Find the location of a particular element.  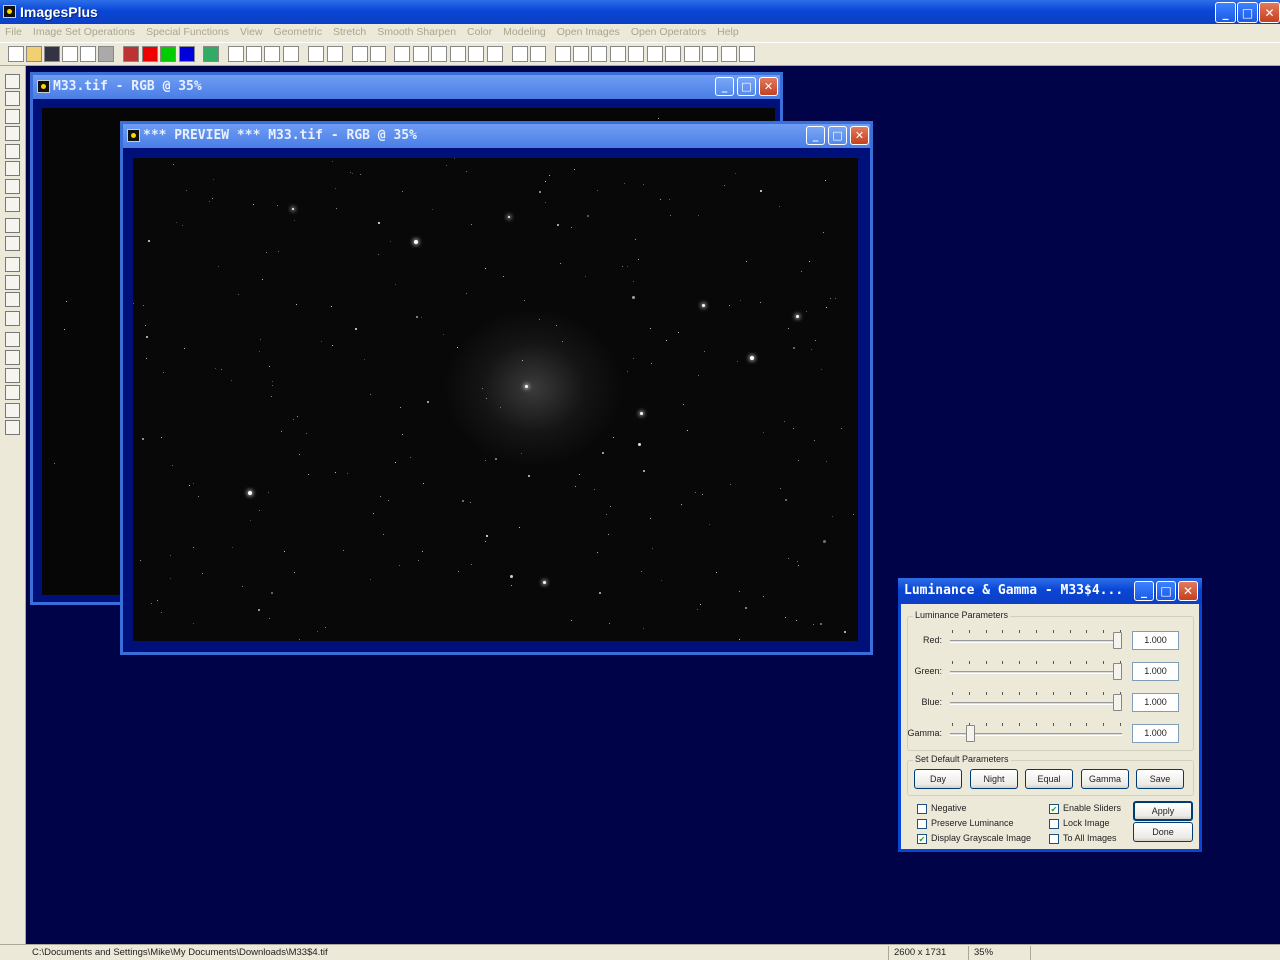

preset-button-save: Save is located at coordinates (1160, 779).